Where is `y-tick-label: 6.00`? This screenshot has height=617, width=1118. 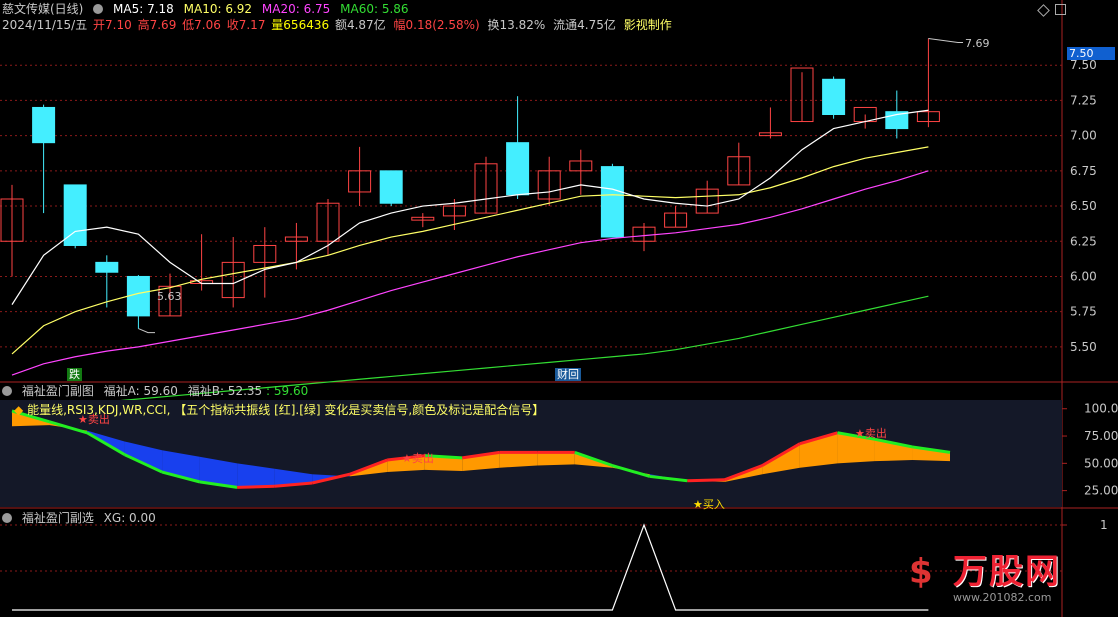 y-tick-label: 6.00 is located at coordinates (1083, 276).